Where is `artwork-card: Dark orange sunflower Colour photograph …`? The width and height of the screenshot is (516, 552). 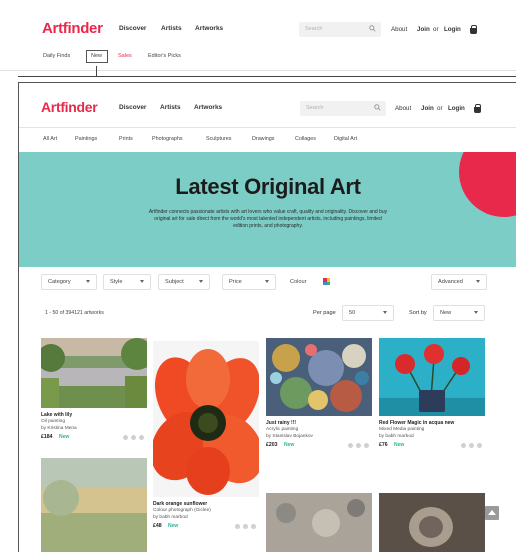 artwork-card: Dark orange sunflower Colour photograph … is located at coordinates (206, 441).